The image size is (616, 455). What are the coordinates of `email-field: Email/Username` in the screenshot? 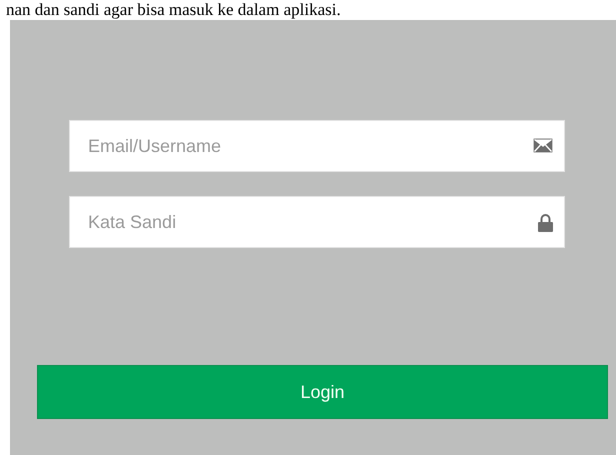 It's located at (317, 146).